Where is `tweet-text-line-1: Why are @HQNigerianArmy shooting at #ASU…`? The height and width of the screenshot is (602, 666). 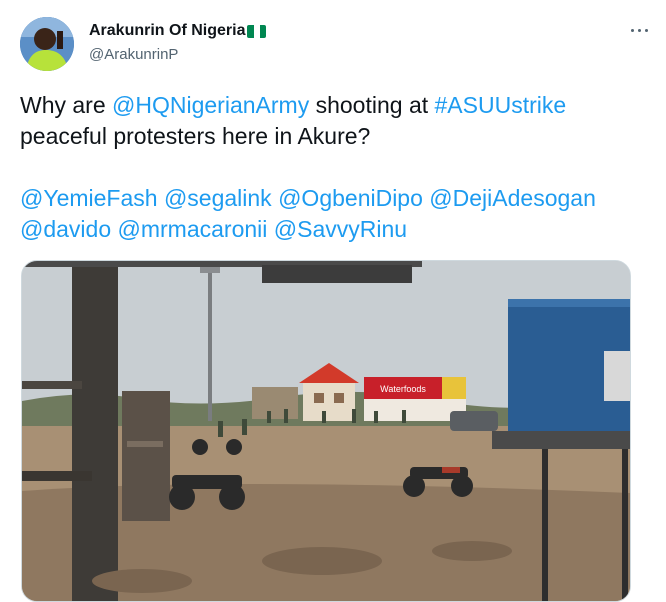
tweet-text-line-1: Why are @HQNigerianArmy shooting at #ASU… is located at coordinates (335, 105).